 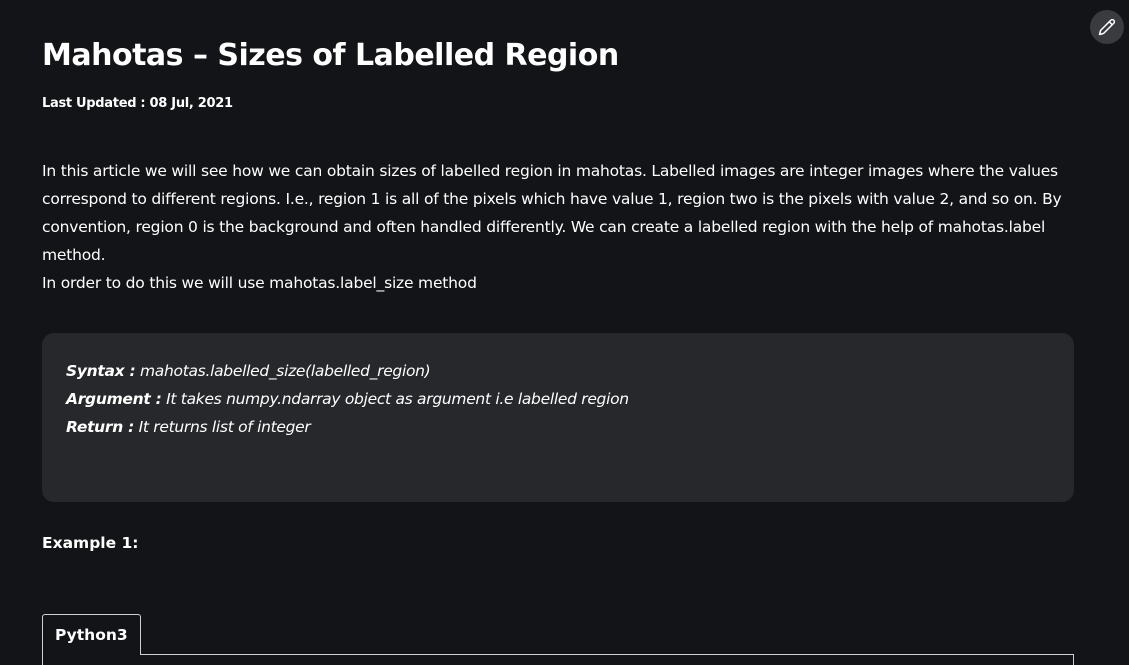 What do you see at coordinates (100, 427) in the screenshot?
I see `return-label: Return :` at bounding box center [100, 427].